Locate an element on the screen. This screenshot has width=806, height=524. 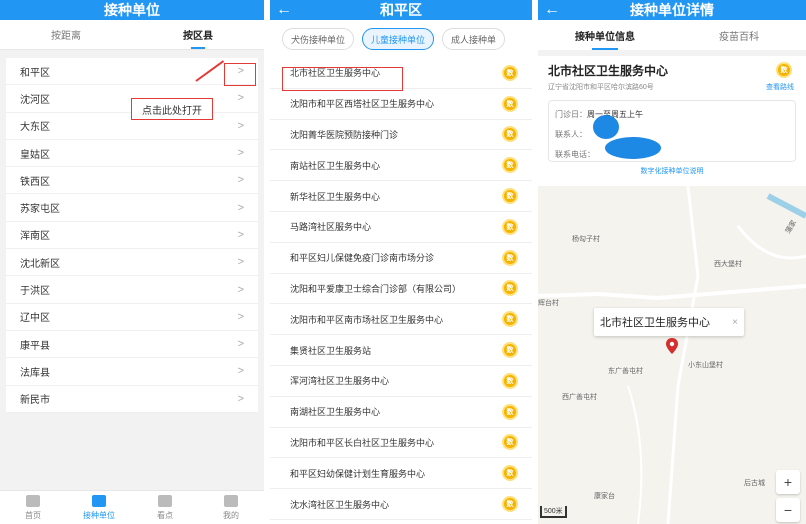
district-item: 沈北新区 > is located at coordinates (132, 263).